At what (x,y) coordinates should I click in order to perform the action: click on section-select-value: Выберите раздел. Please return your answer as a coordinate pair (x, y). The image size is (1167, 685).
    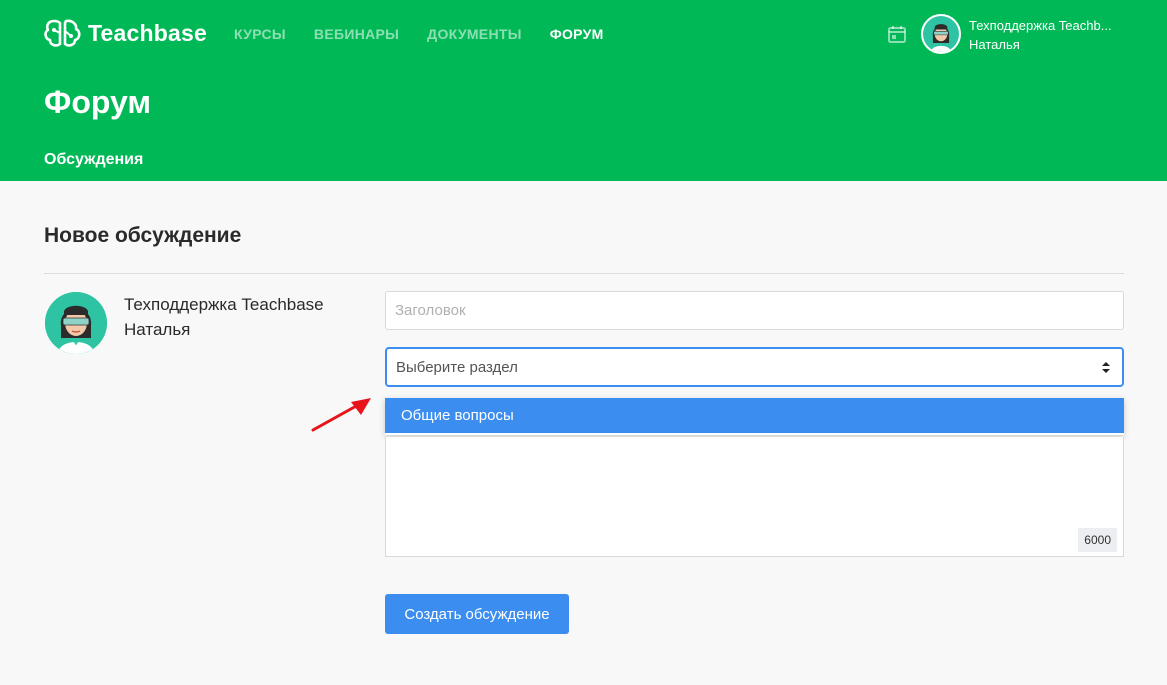
    Looking at the image, I should click on (457, 367).